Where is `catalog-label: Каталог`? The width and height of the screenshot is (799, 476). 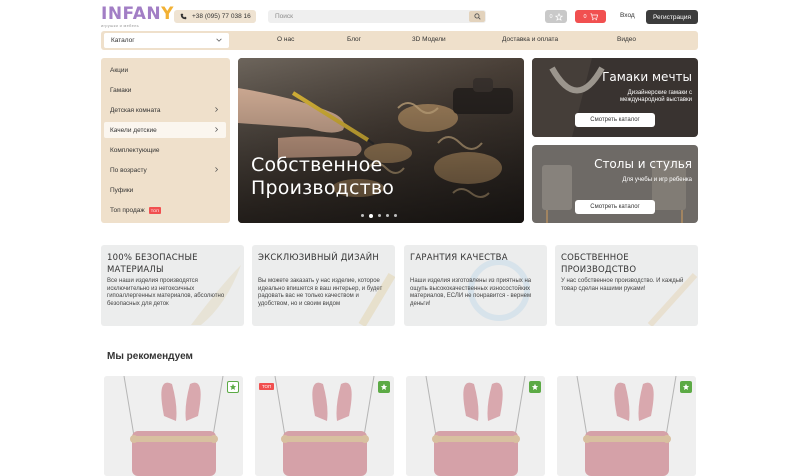
catalog-label: Каталог is located at coordinates (123, 40).